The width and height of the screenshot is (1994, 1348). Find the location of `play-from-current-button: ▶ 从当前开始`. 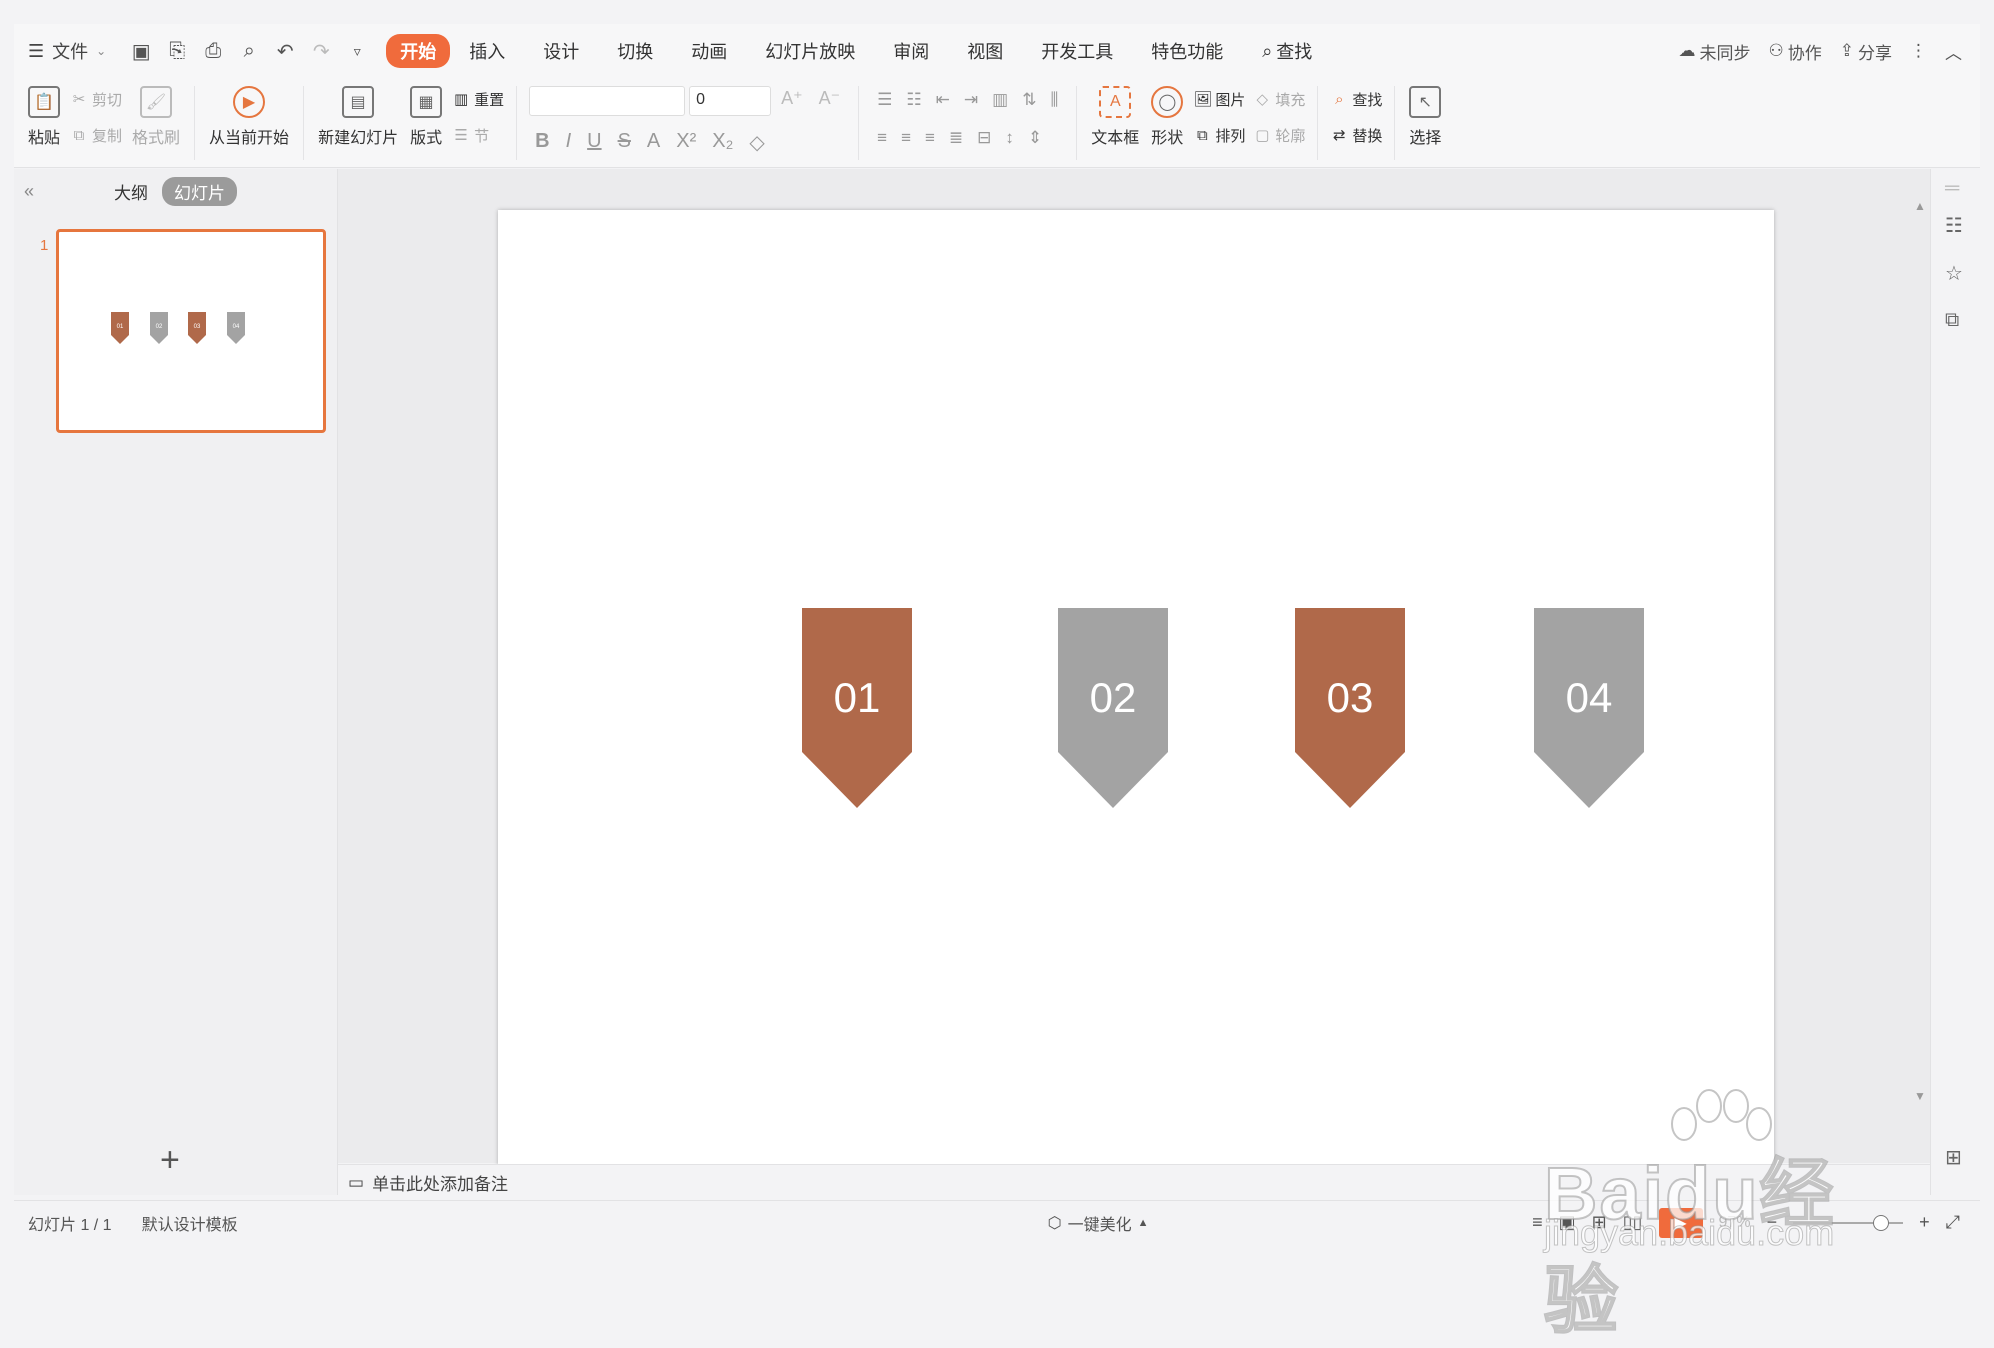

play-from-current-button: ▶ 从当前开始 is located at coordinates (249, 117).